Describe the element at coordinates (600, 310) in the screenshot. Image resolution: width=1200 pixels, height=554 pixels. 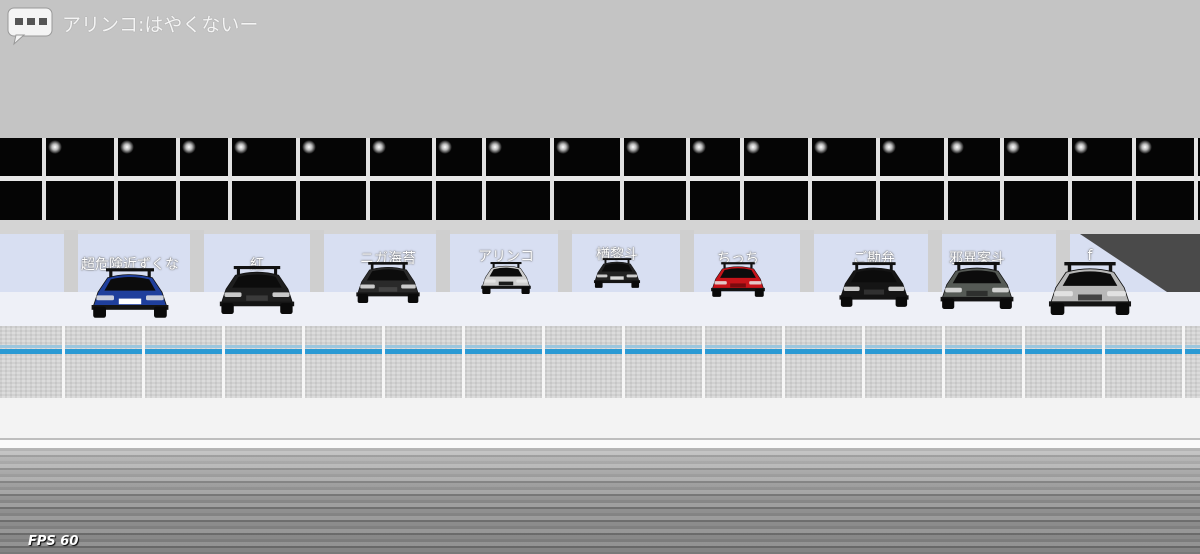
I see `pit-lane-floor` at that location.